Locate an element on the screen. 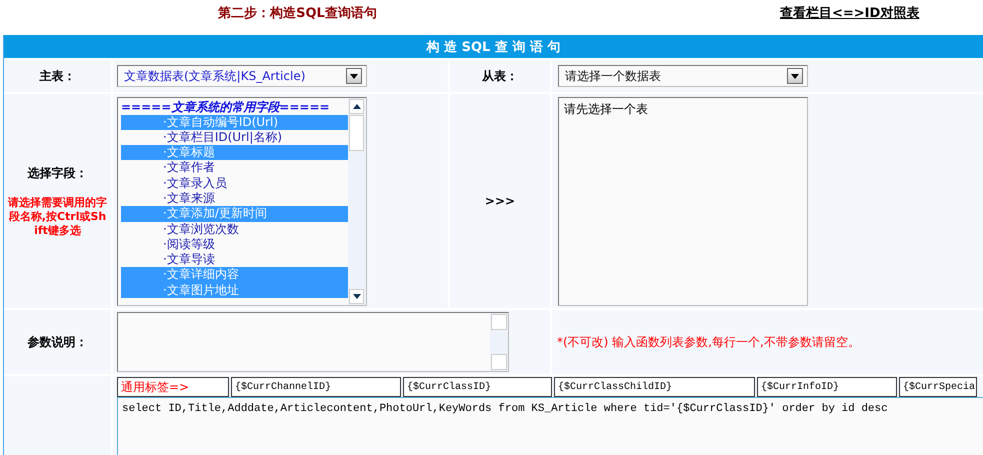  list-option: ·文章录入员 is located at coordinates (234, 183).